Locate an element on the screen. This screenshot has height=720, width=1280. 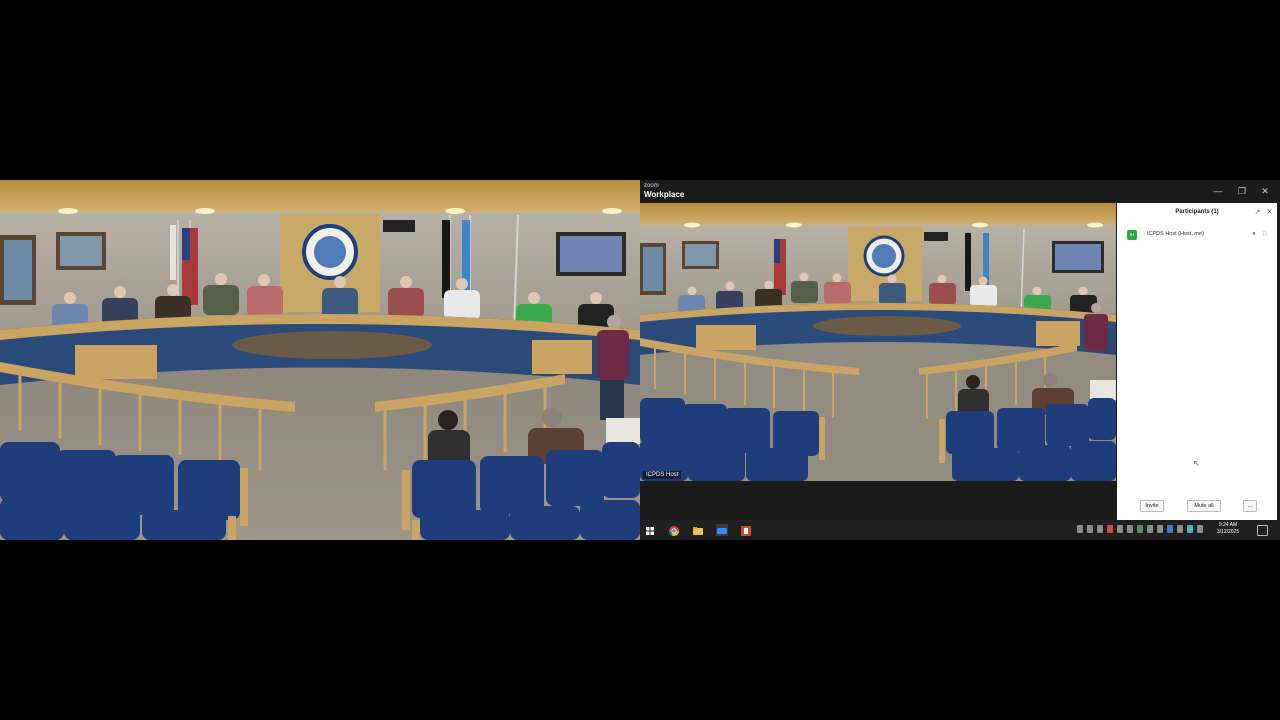
avatar: IH is located at coordinates (1132, 235).